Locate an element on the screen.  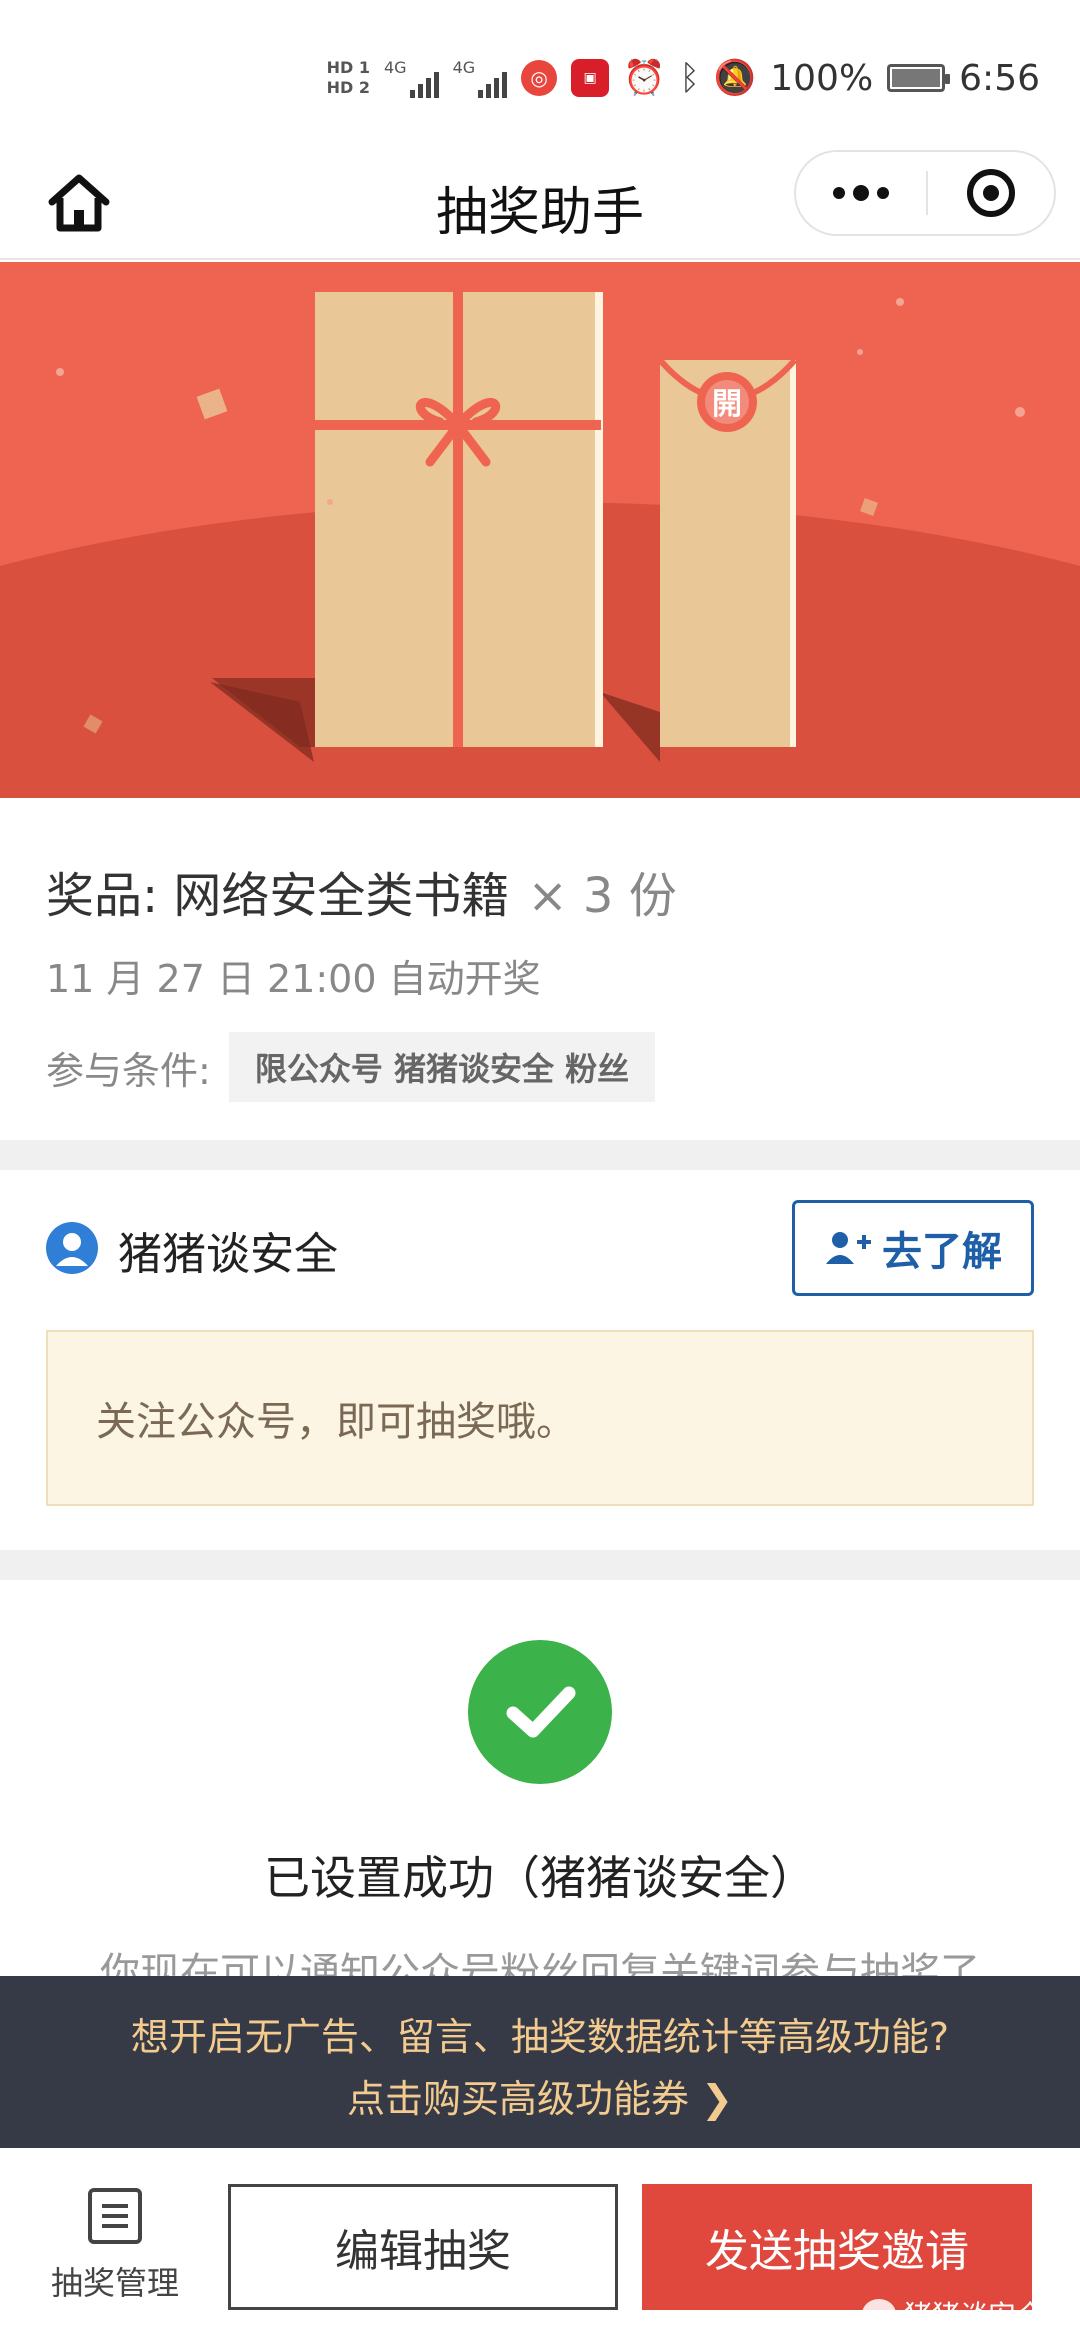
edit-draw-button: 编辑抽奖 is located at coordinates (423, 2247).